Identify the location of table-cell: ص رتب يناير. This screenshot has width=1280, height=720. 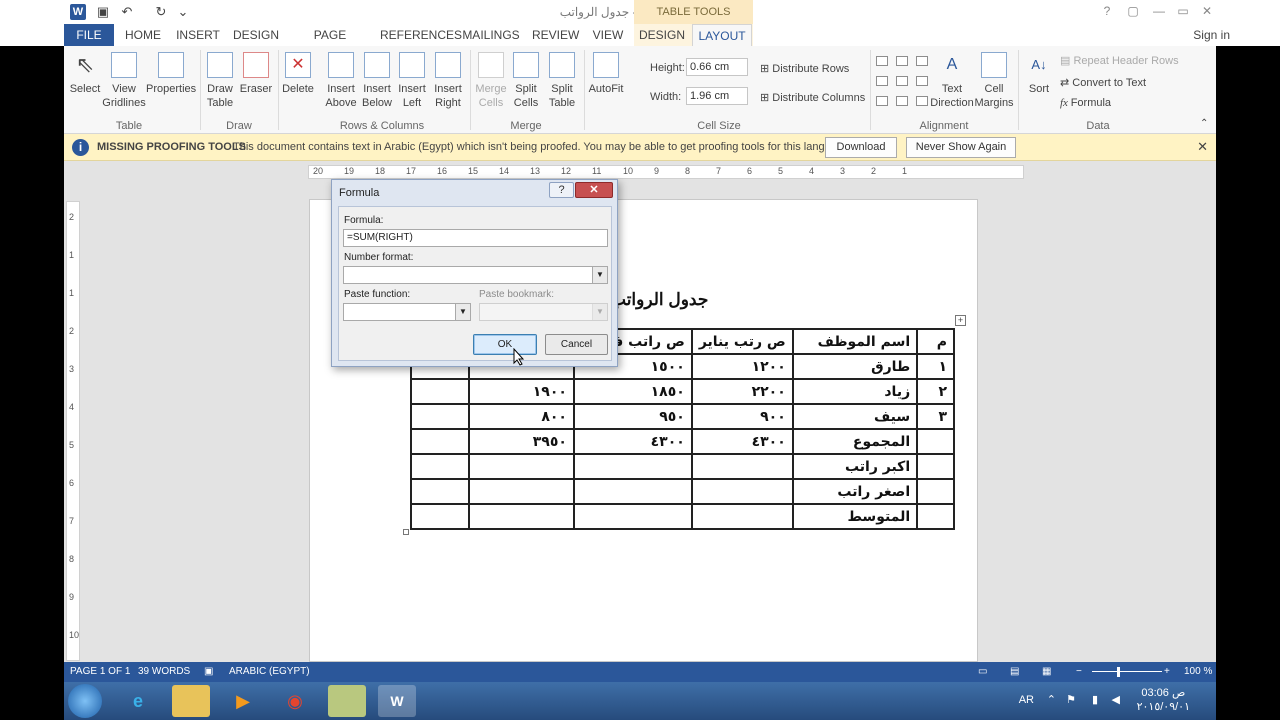
(742, 341).